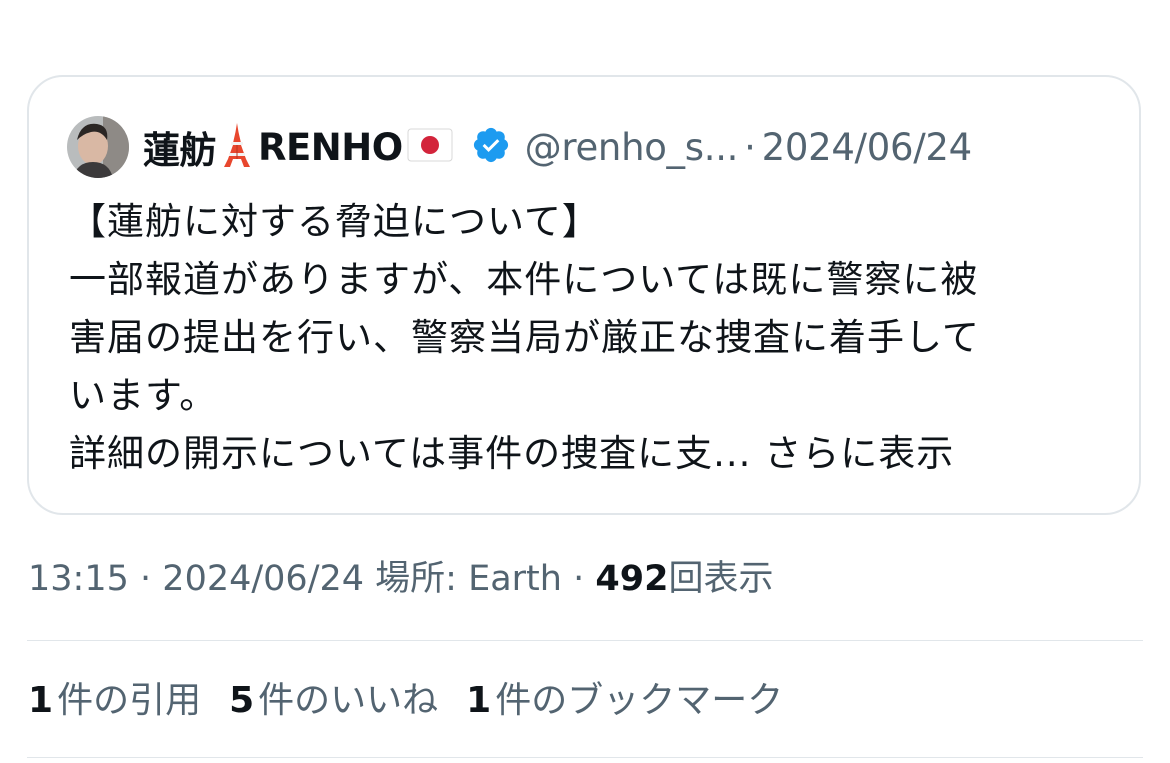 The image size is (1170, 763). Describe the element at coordinates (479, 700) in the screenshot. I see `bookmarks-count: 1` at that location.